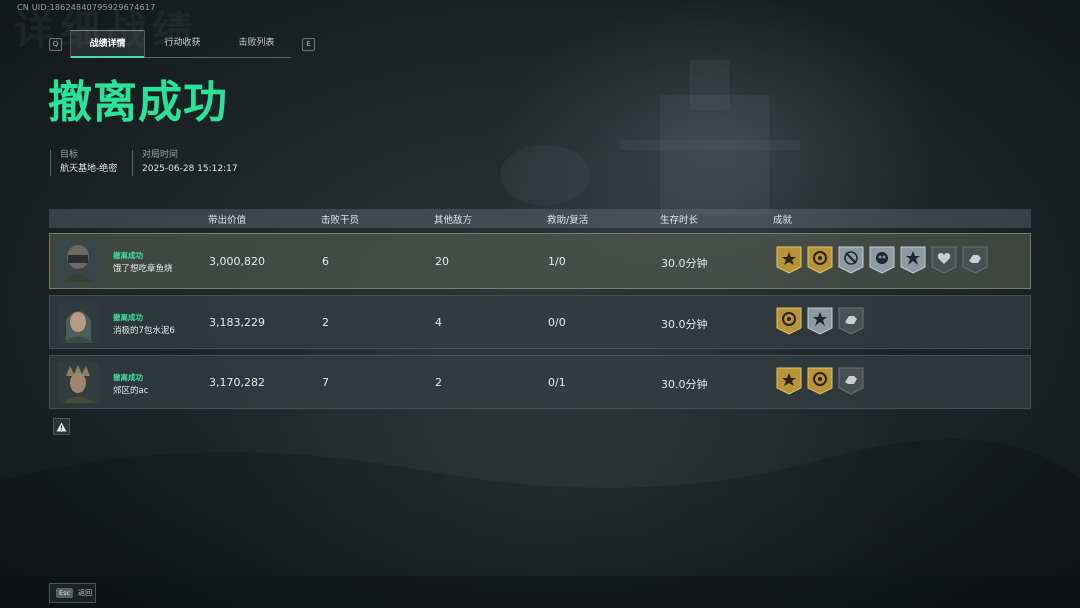  I want to click on footer-bar, so click(540, 592).